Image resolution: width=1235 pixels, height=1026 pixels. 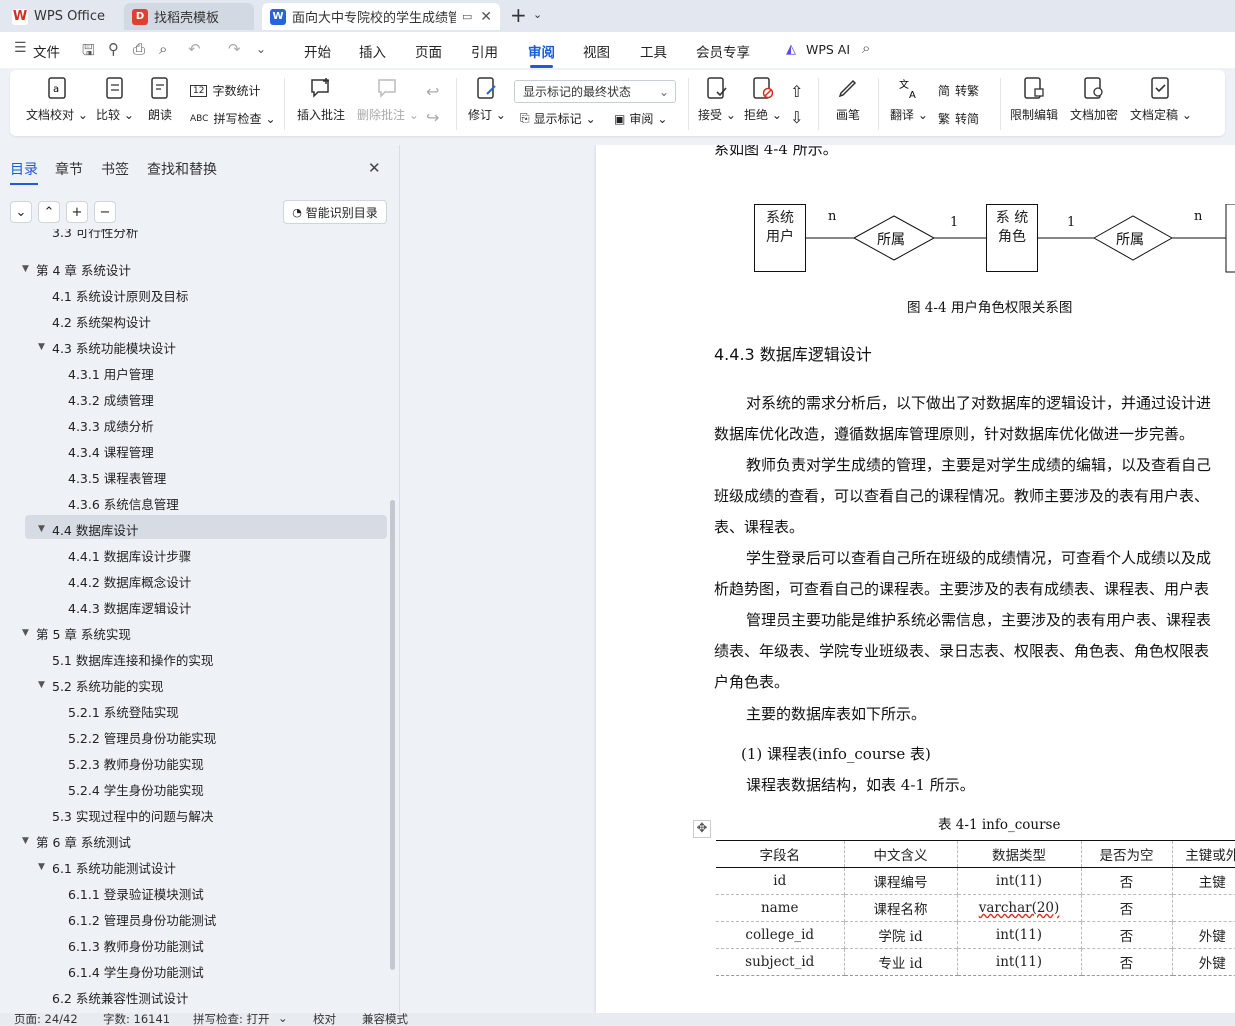 What do you see at coordinates (129, 555) in the screenshot?
I see `toc-section: 4.4.1 数据库设计步骤` at bounding box center [129, 555].